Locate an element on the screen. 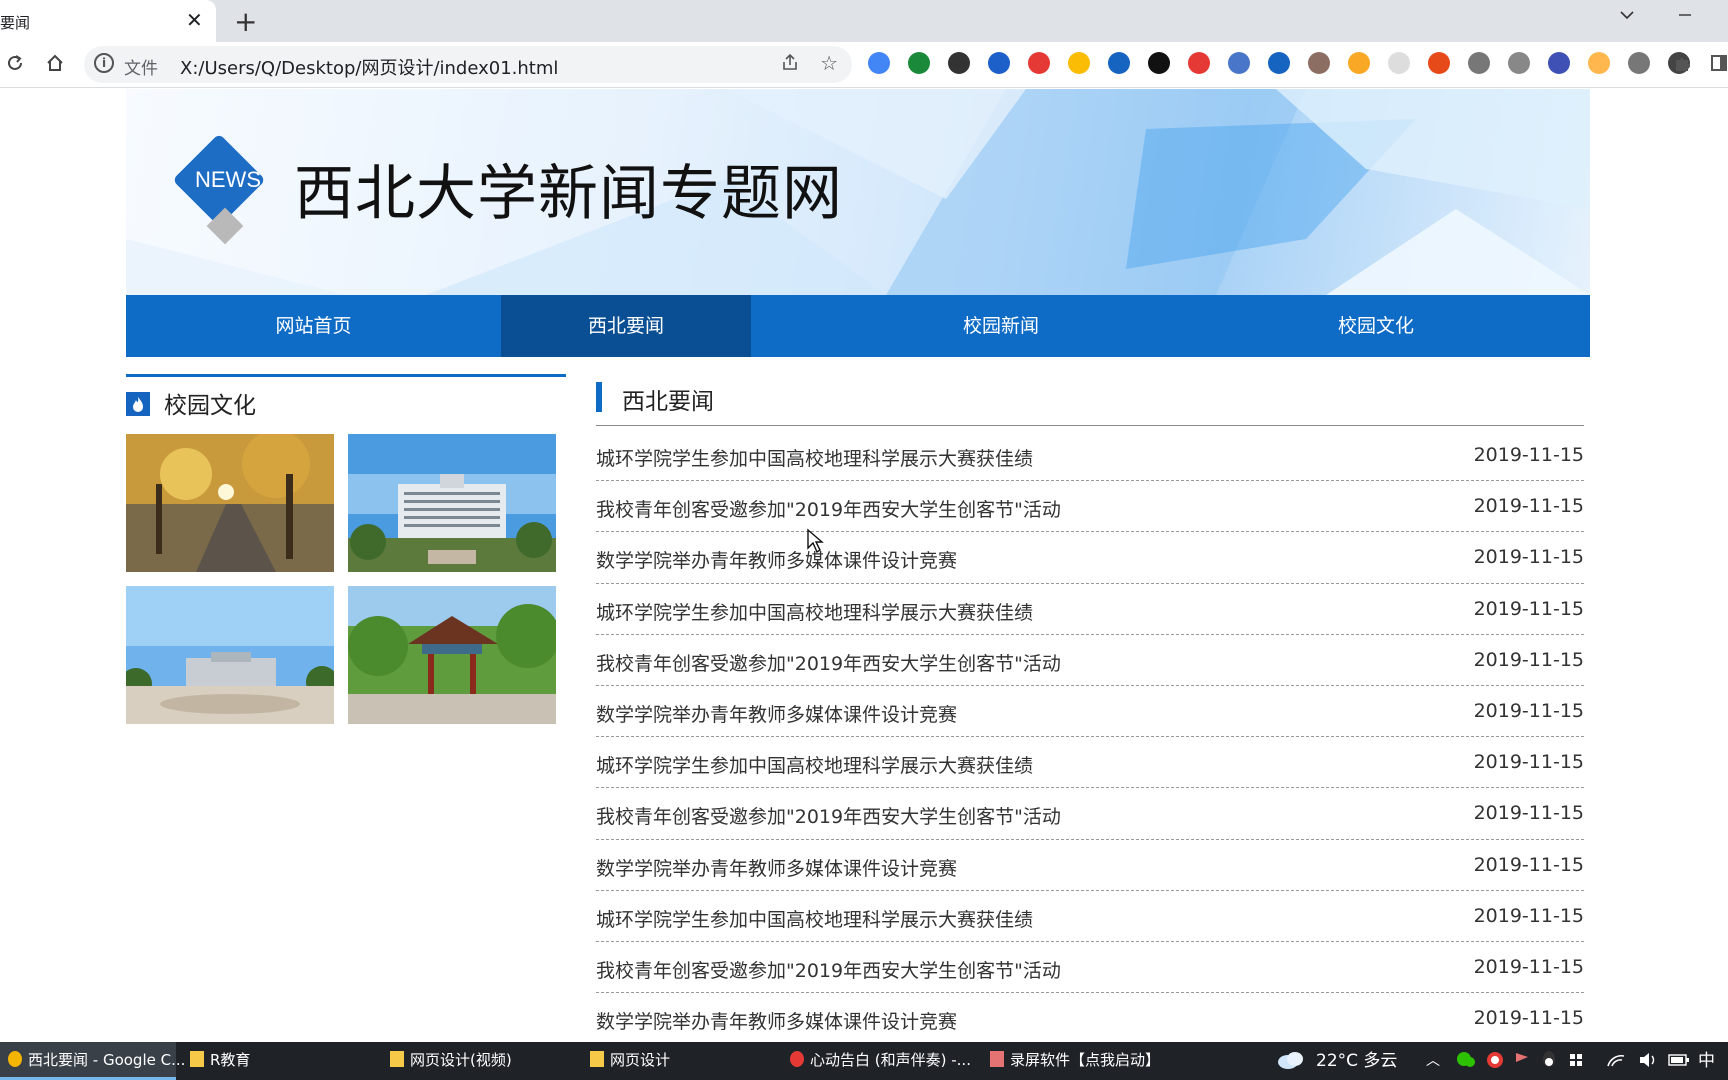 The width and height of the screenshot is (1728, 1080). panel-top-rule is located at coordinates (346, 375).